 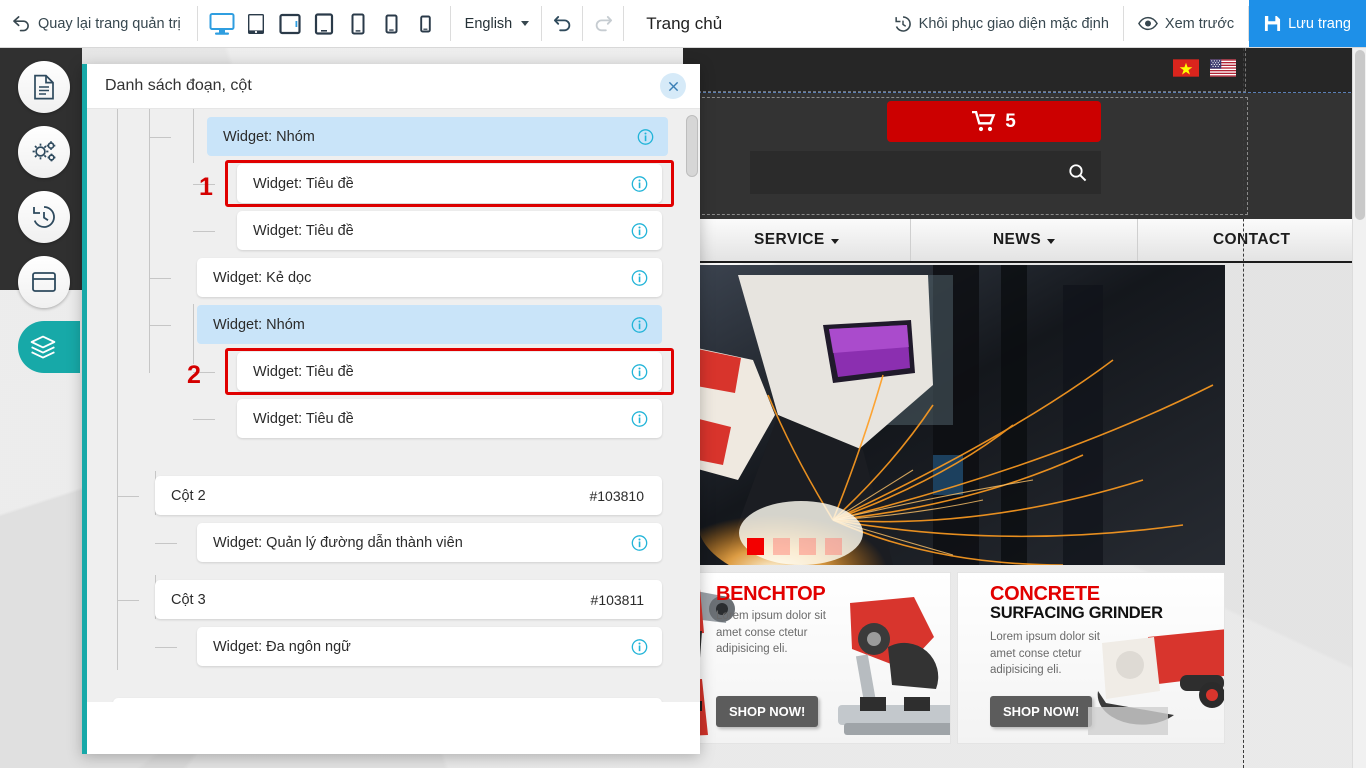 I want to click on language-flags, so click(x=1204, y=68).